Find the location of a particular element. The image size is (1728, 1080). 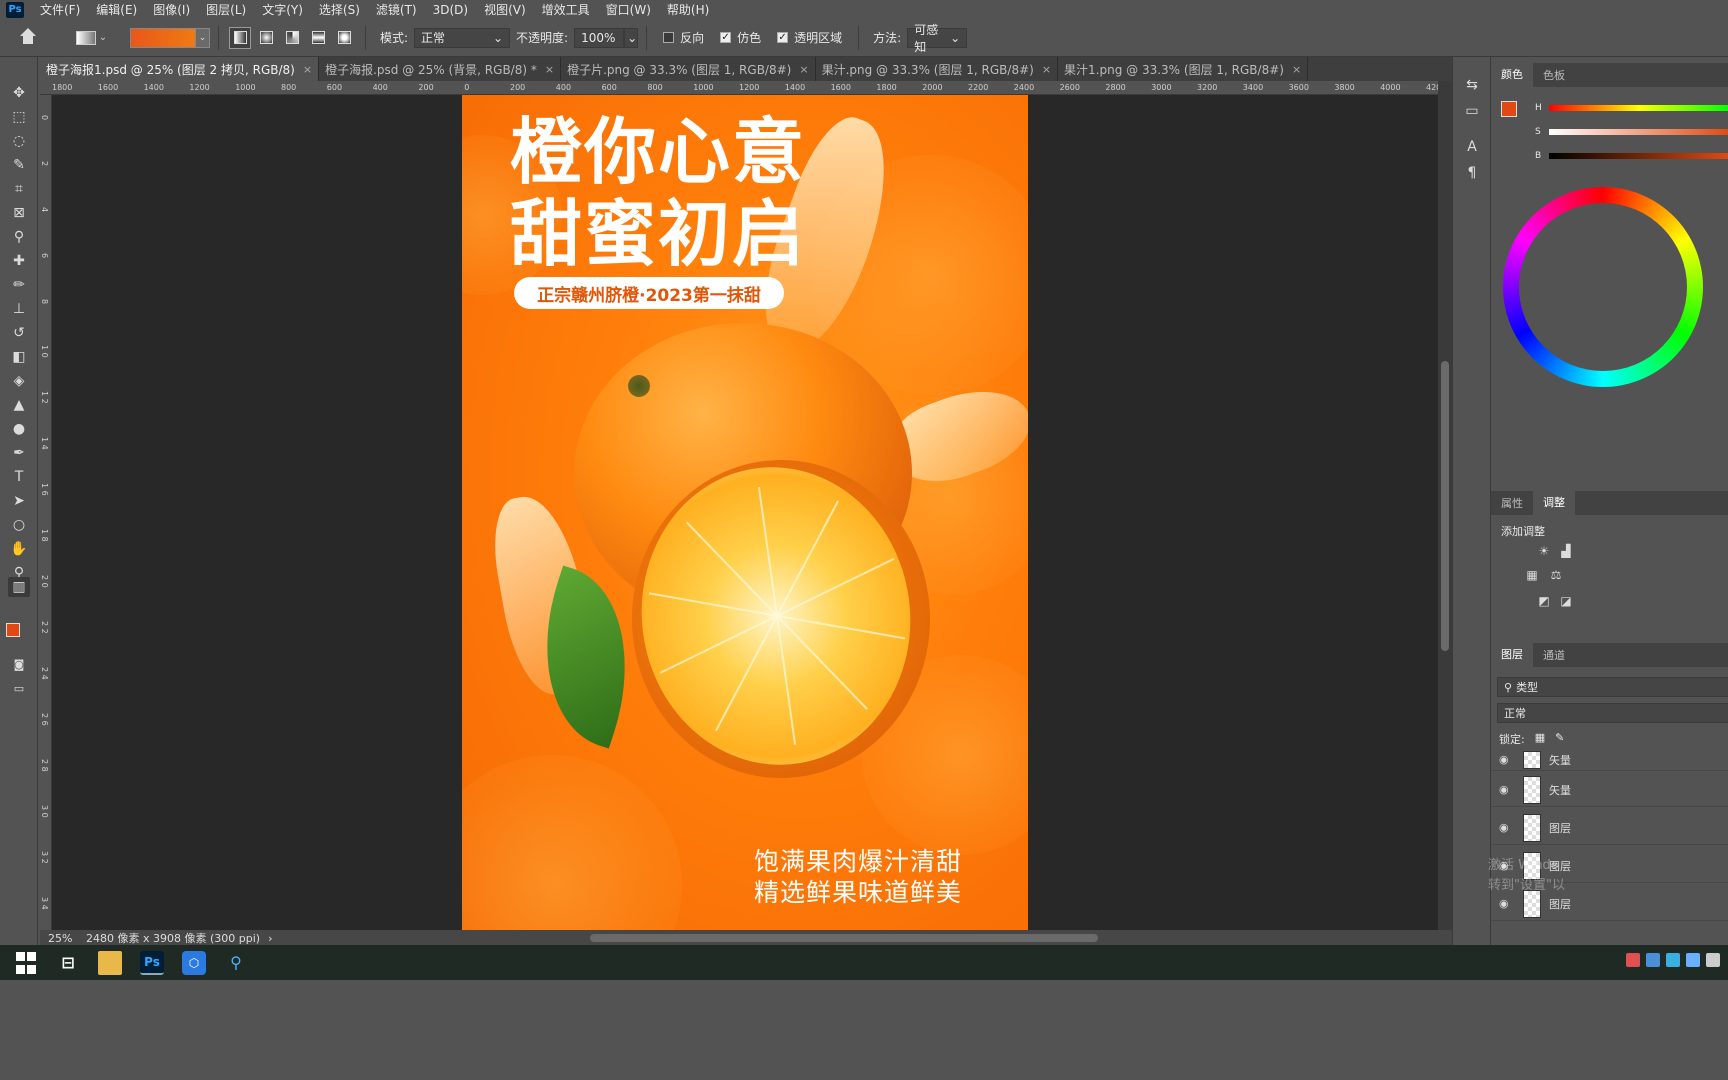

move-icon: ✥ is located at coordinates (19, 93).